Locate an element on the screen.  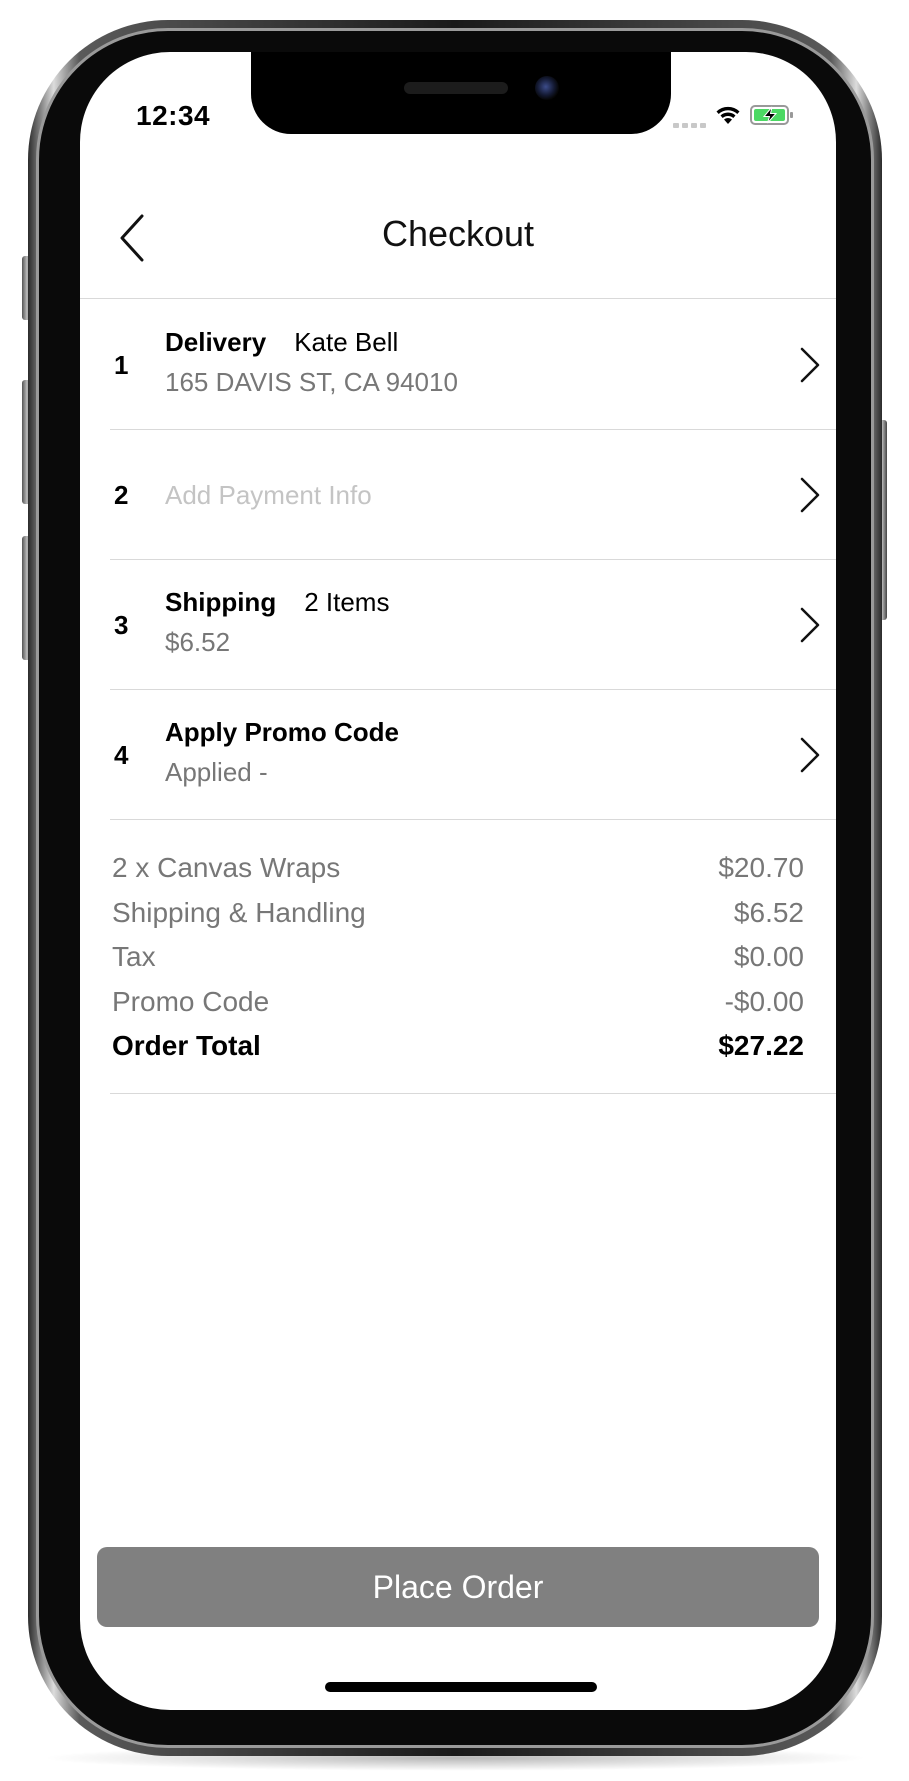
home-indicator is located at coordinates (461, 1687).